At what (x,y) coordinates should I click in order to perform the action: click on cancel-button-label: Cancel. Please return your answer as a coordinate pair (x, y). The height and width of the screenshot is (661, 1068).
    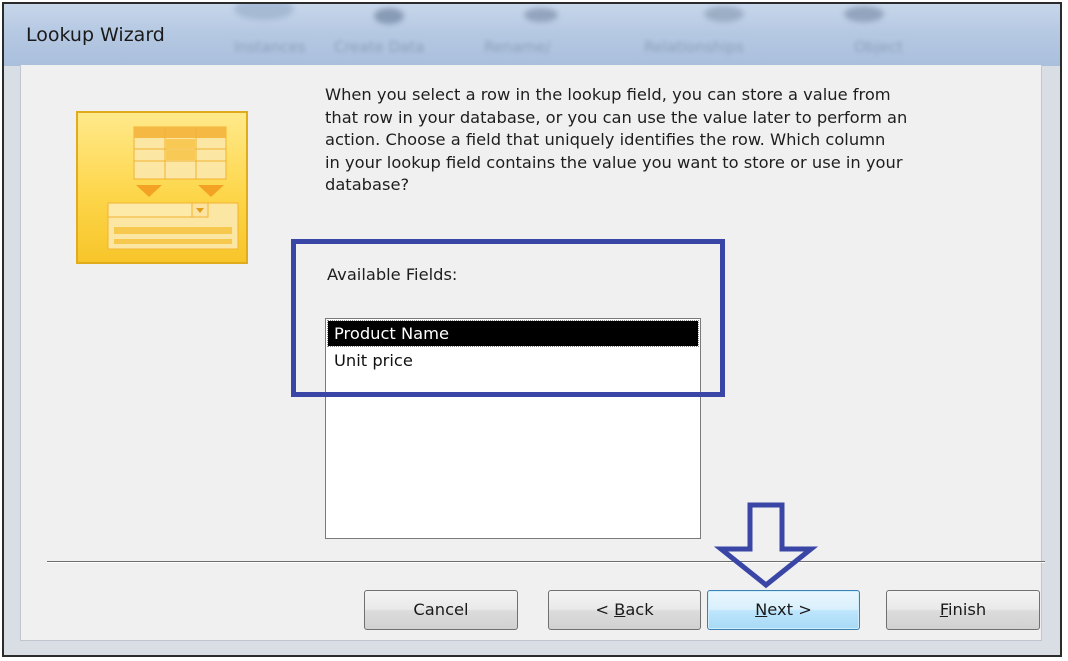
    Looking at the image, I should click on (441, 609).